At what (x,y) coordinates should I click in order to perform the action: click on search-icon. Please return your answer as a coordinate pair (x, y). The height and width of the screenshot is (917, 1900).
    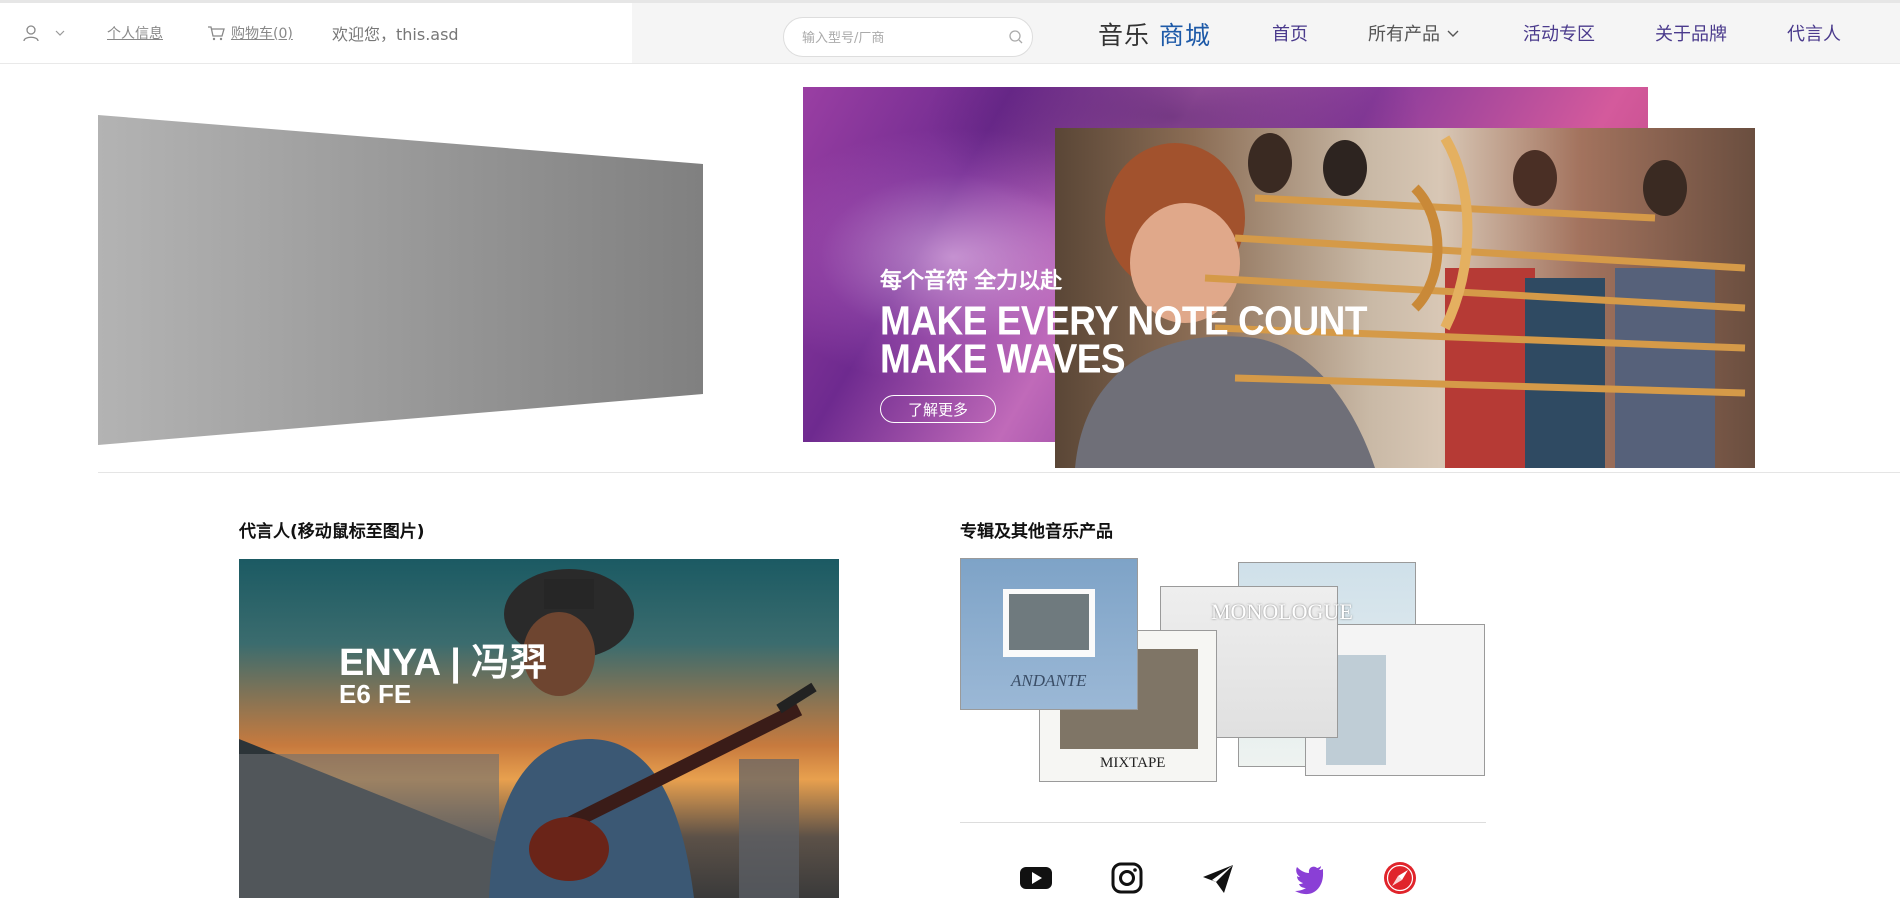
    Looking at the image, I should click on (1016, 37).